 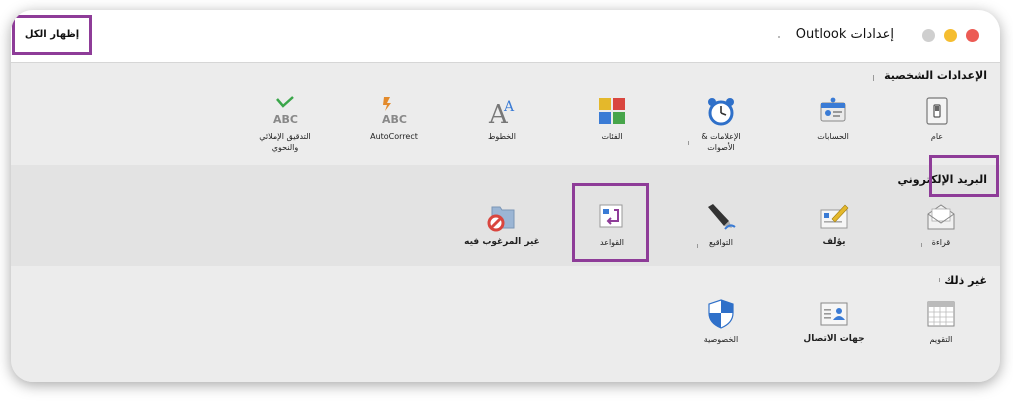 I want to click on pref-junk-label: غير المرغوب فيه, so click(x=502, y=242).